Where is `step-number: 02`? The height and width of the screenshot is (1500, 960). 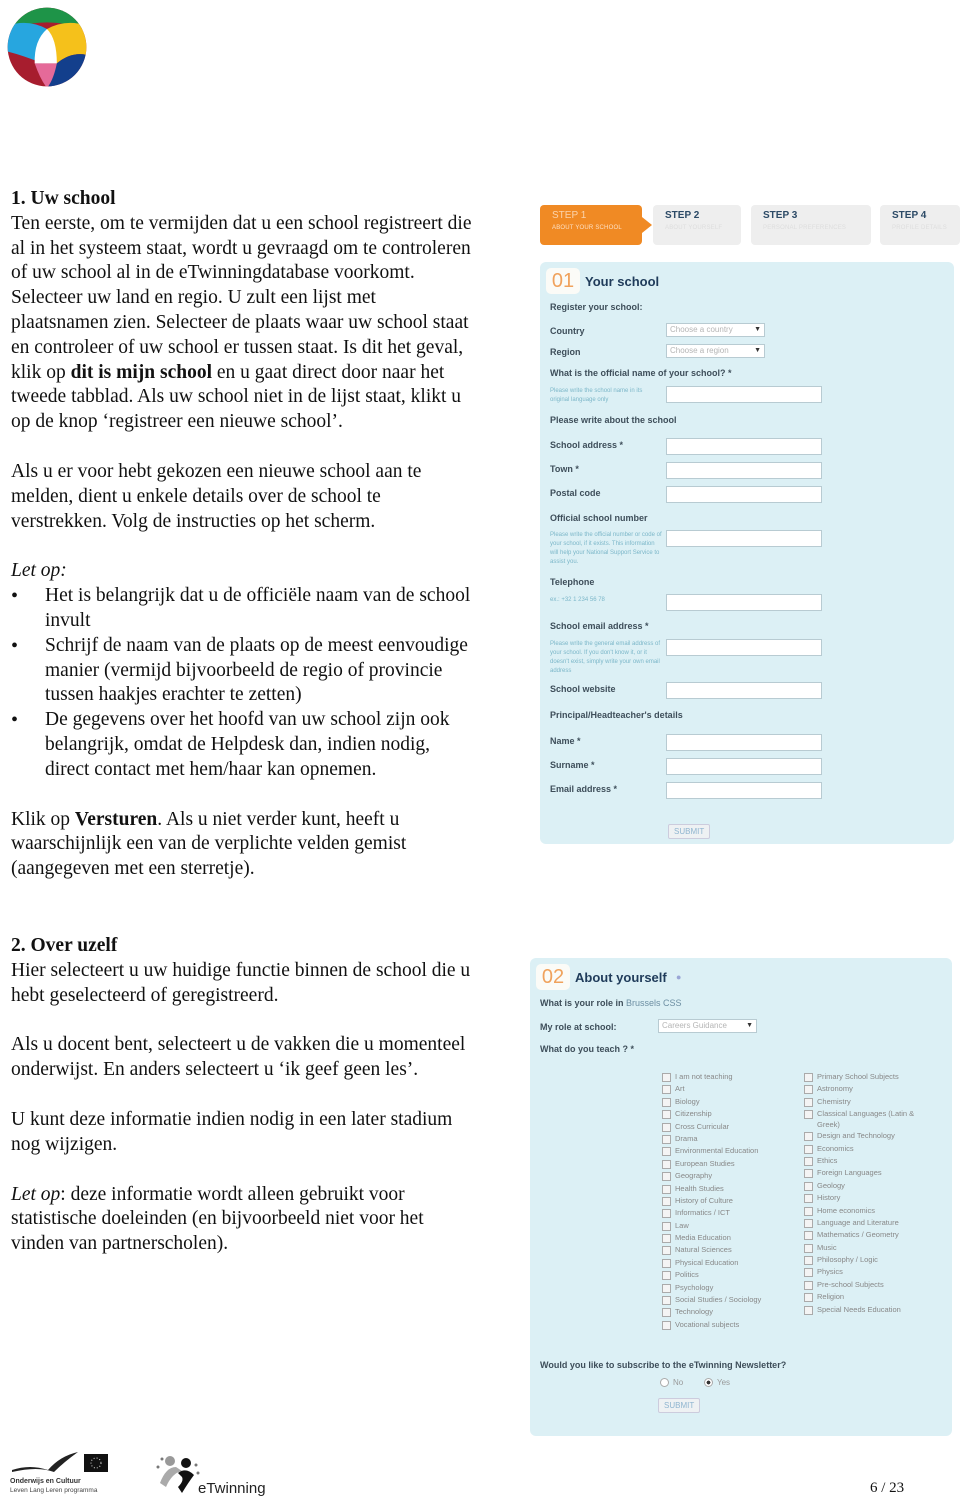
step-number: 02 is located at coordinates (553, 977).